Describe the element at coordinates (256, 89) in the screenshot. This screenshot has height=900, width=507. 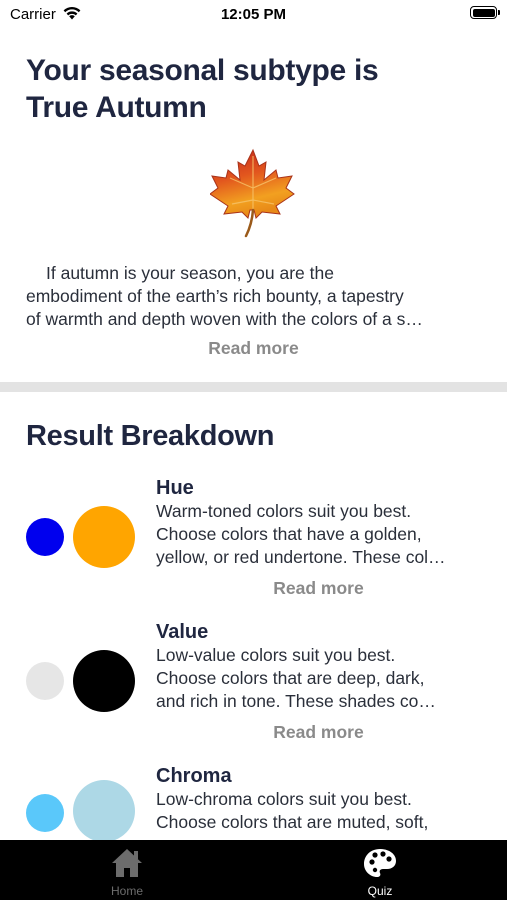
I see `result-title: Your seasonal subtype is True Autumn` at that location.